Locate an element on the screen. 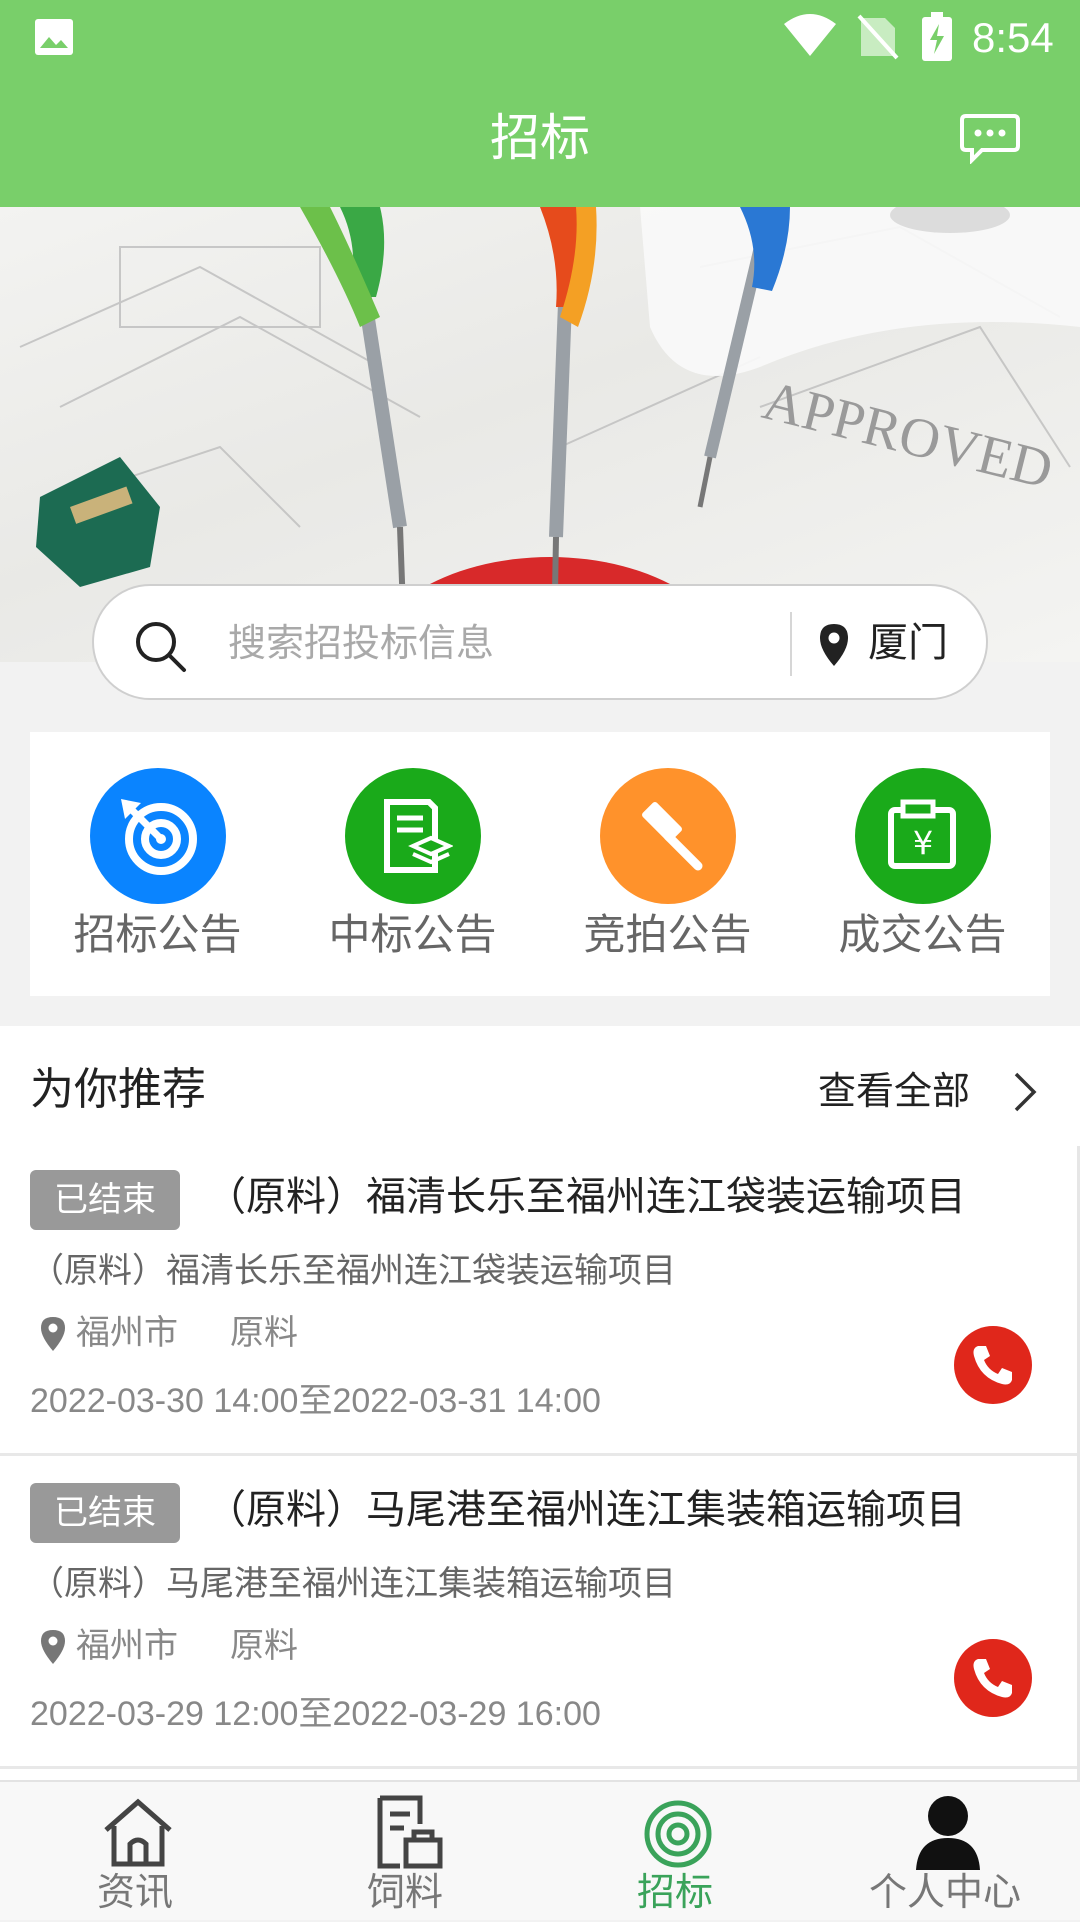 The width and height of the screenshot is (1080, 1922). recommend-title: 为你推荐 is located at coordinates (118, 1089).